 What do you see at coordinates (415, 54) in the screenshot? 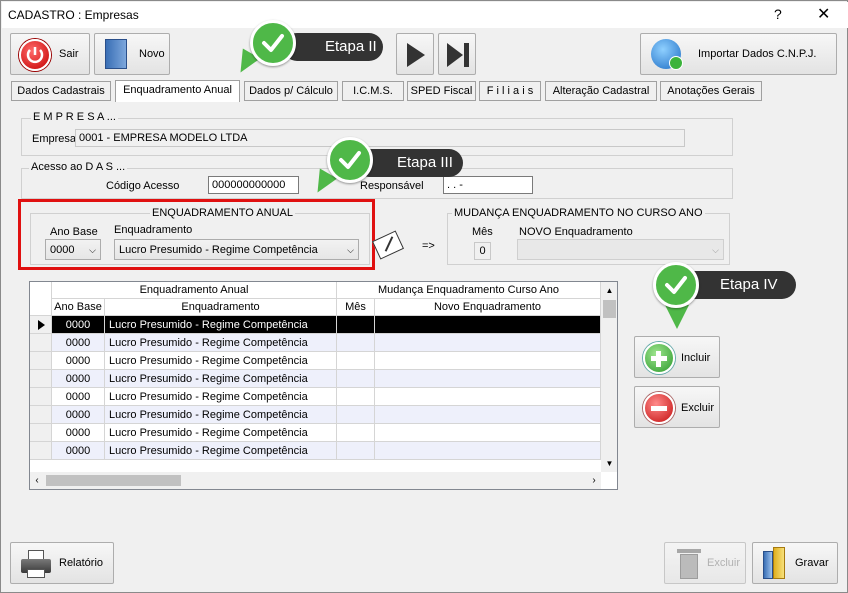
I see `next-record-button` at bounding box center [415, 54].